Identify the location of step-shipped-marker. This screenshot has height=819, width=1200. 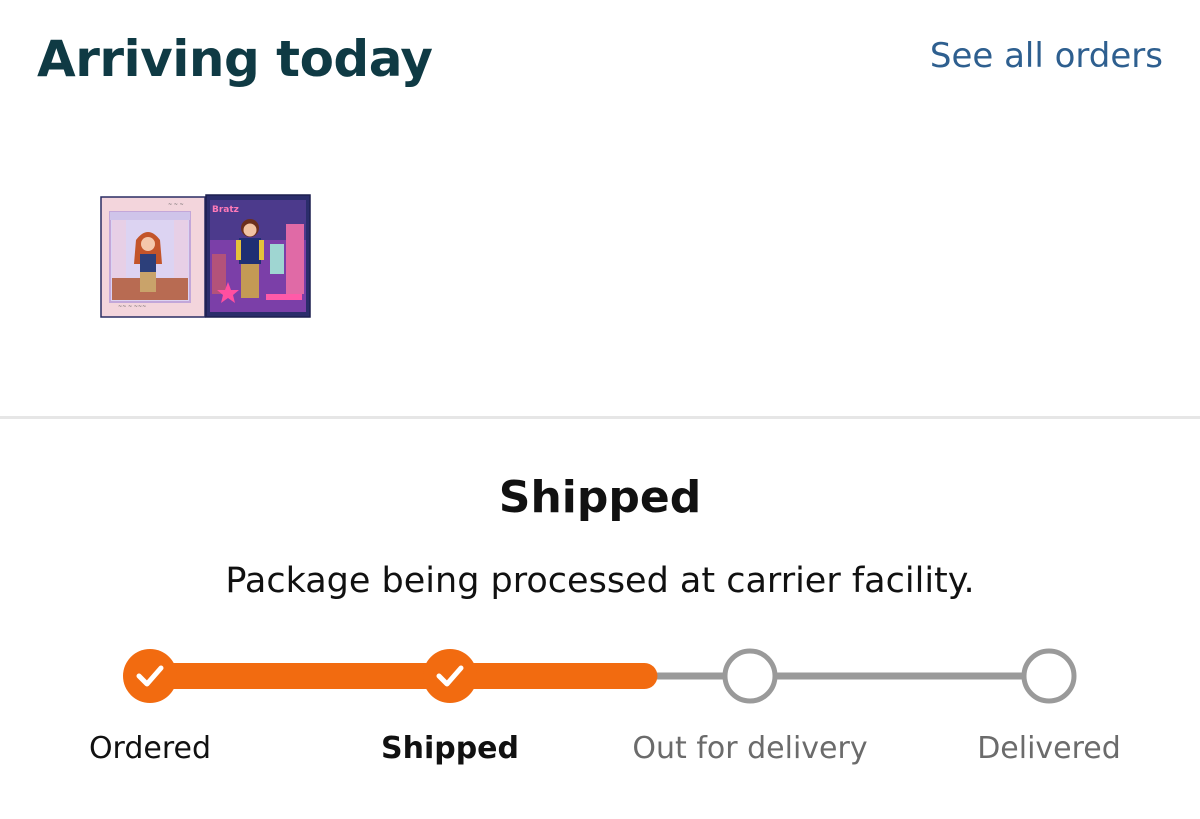
(450, 676).